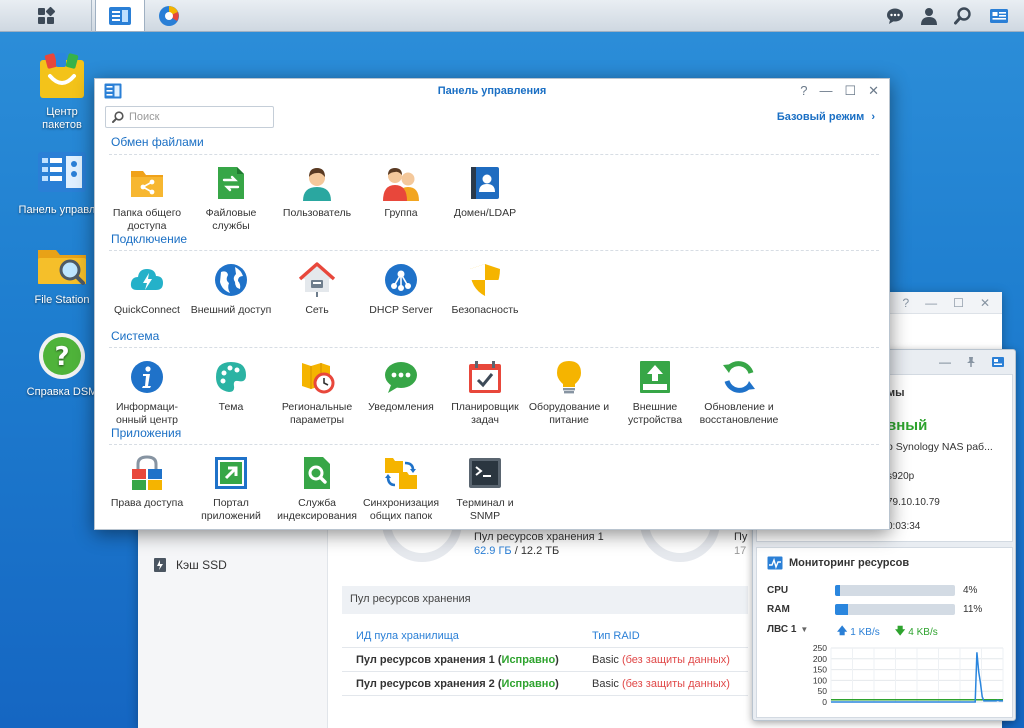 This screenshot has height=728, width=1024. What do you see at coordinates (485, 280) in the screenshot?
I see `shield-icon` at bounding box center [485, 280].